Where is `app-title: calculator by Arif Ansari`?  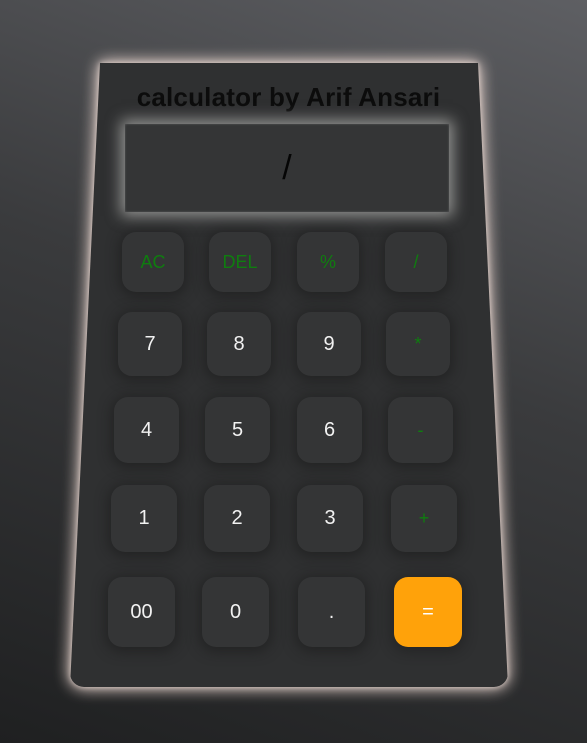
app-title: calculator by Arif Ansari is located at coordinates (293, 97).